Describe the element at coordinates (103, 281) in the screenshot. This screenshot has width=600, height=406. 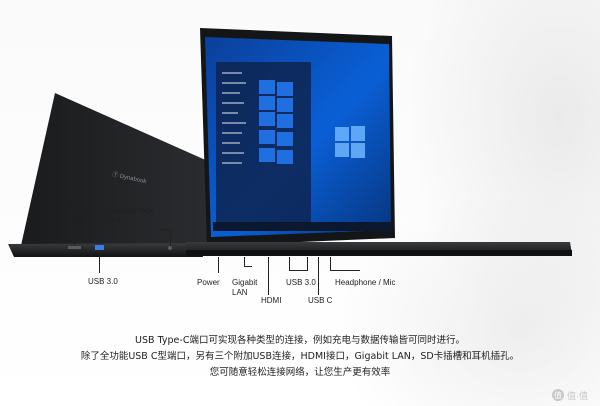
I see `label-usb3-left: USB 3.0` at that location.